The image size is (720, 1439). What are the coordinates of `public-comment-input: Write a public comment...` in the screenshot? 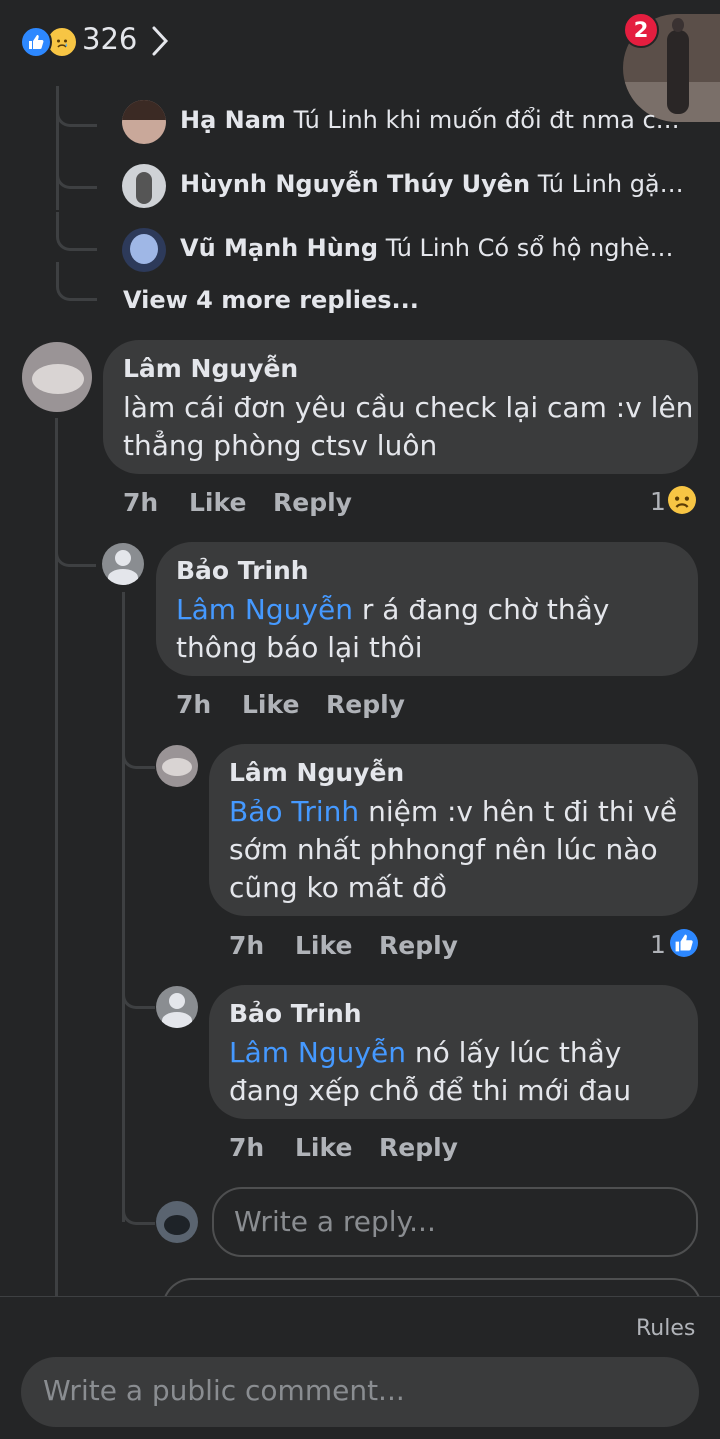 It's located at (360, 1392).